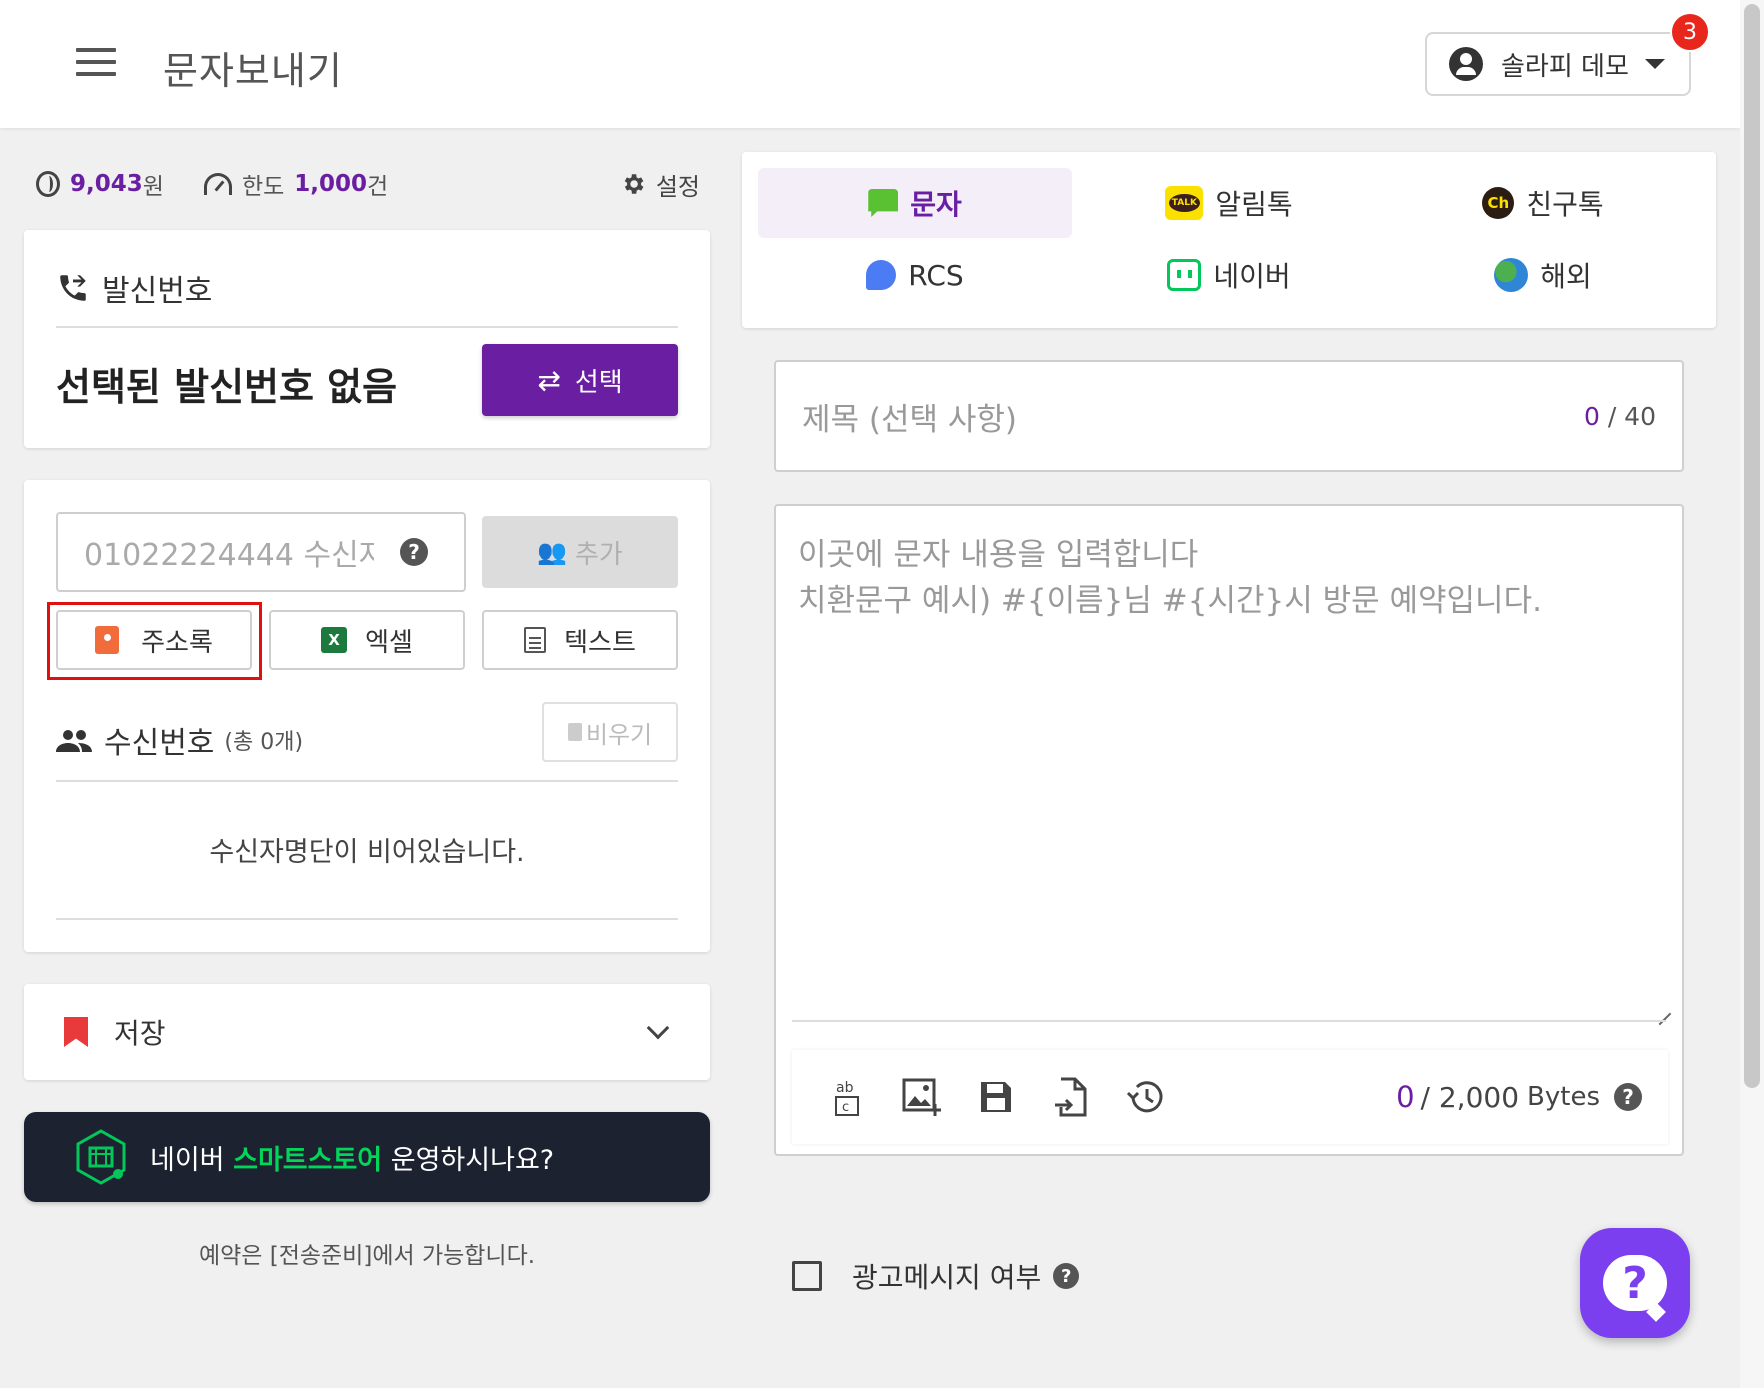  I want to click on page-title: 문자보내기, so click(253, 71).